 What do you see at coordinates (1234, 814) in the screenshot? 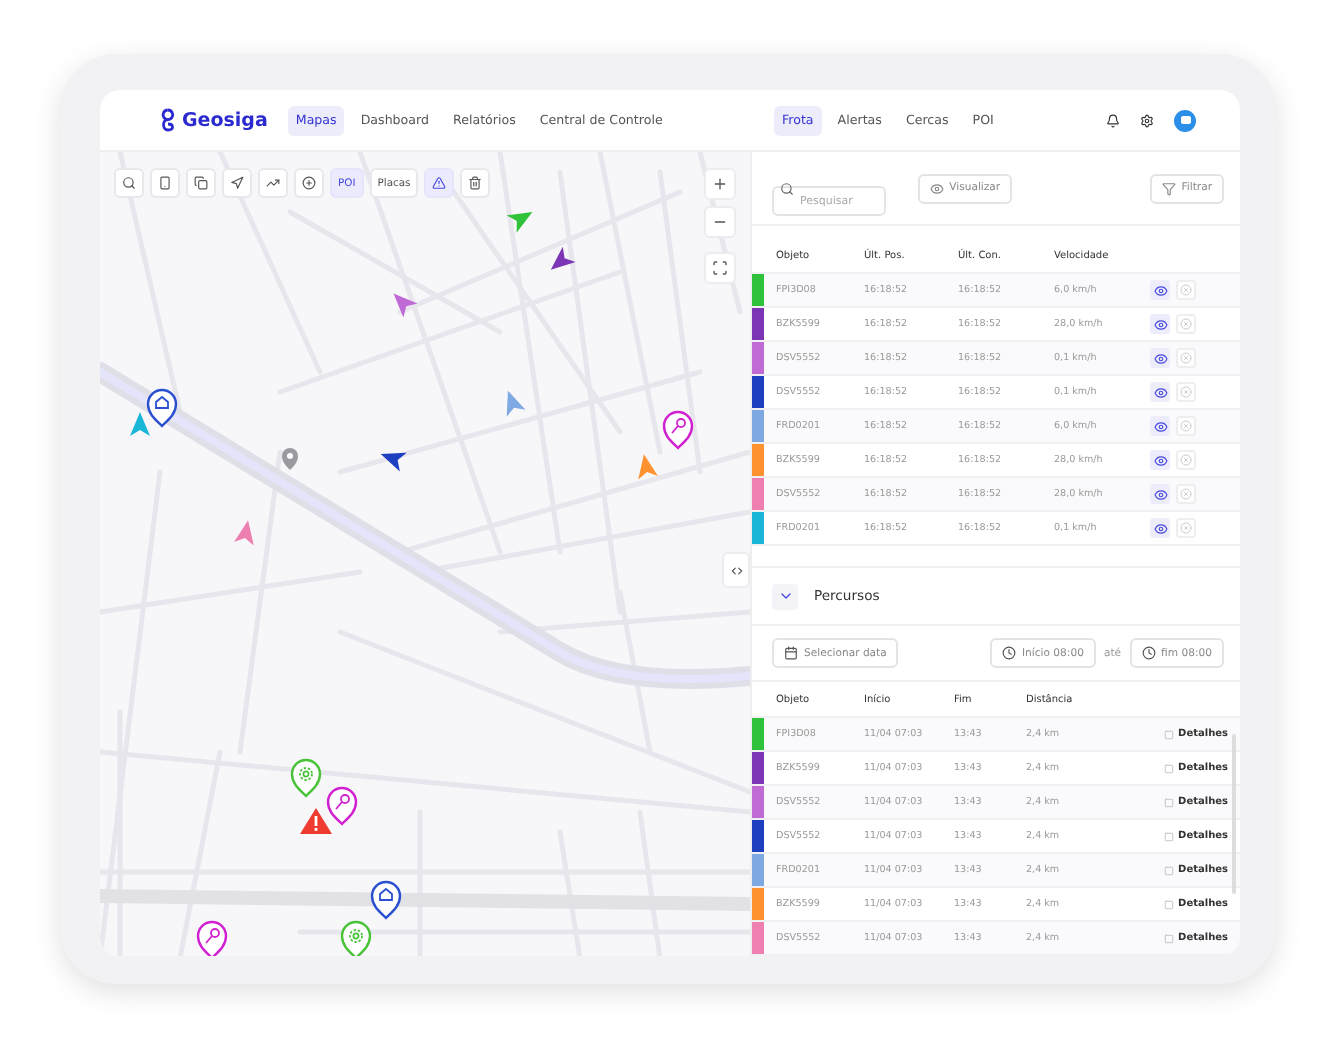
I see `scrollbar` at bounding box center [1234, 814].